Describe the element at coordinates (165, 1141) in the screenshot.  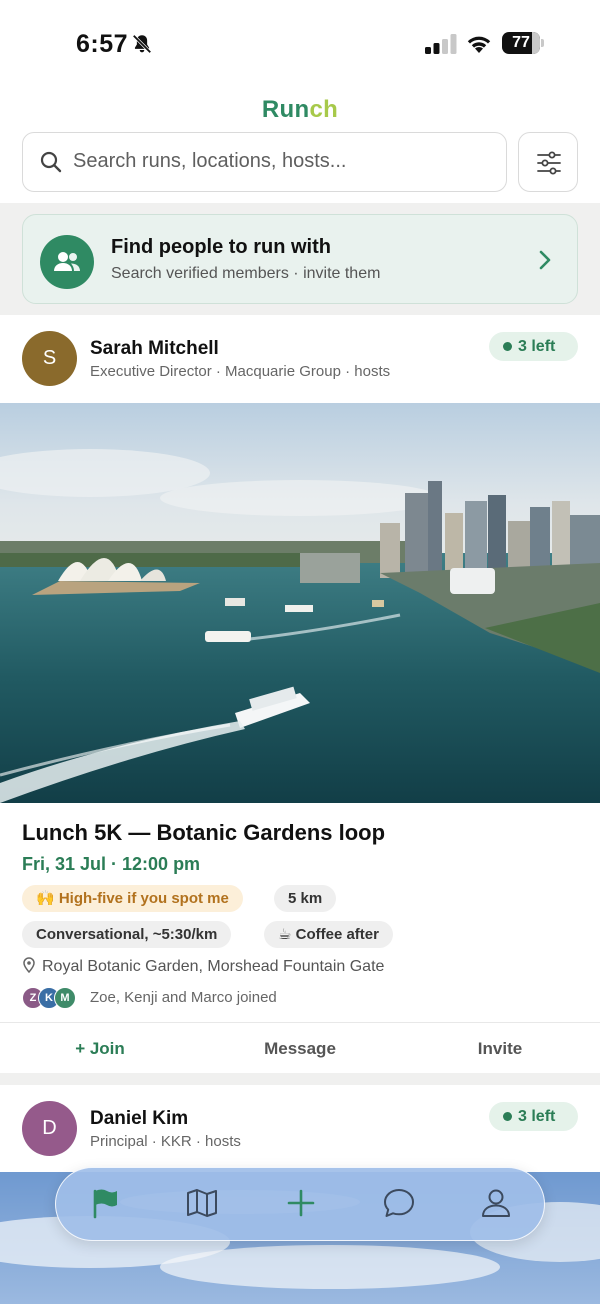
I see `host-subtitle: Principal · KKR · hosts` at that location.